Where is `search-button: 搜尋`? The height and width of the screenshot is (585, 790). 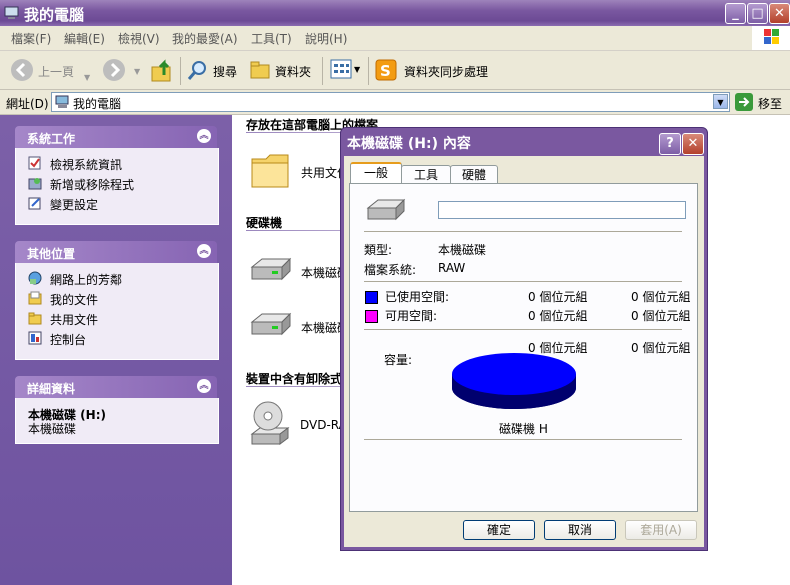
search-button: 搜尋 is located at coordinates (214, 70).